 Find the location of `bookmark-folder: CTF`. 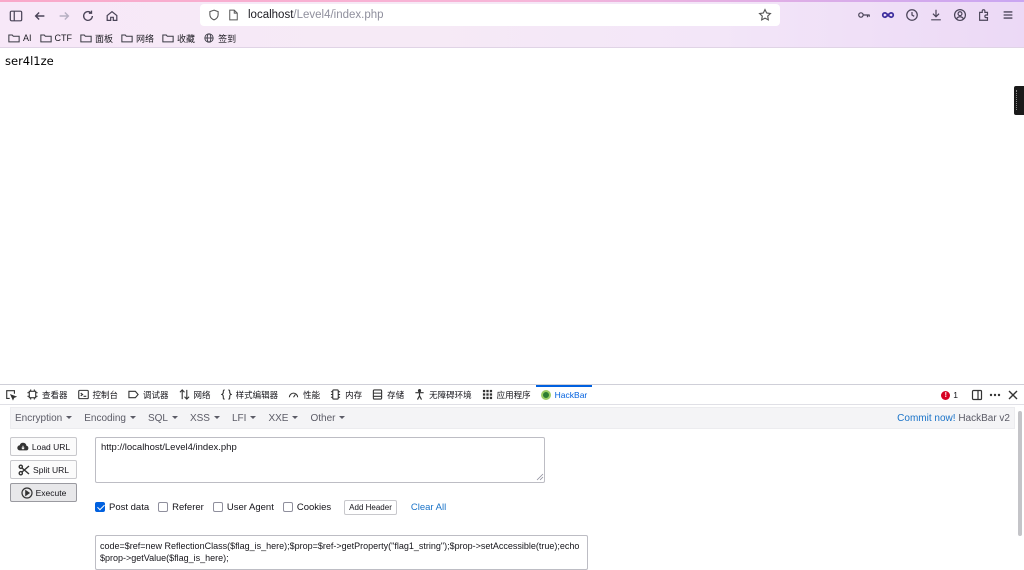

bookmark-folder: CTF is located at coordinates (55, 38).